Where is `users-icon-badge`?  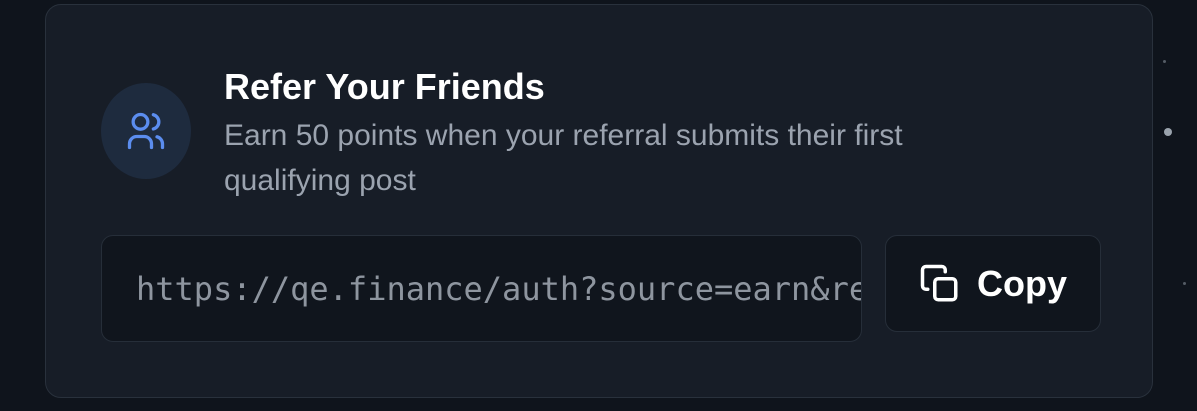 users-icon-badge is located at coordinates (146, 131).